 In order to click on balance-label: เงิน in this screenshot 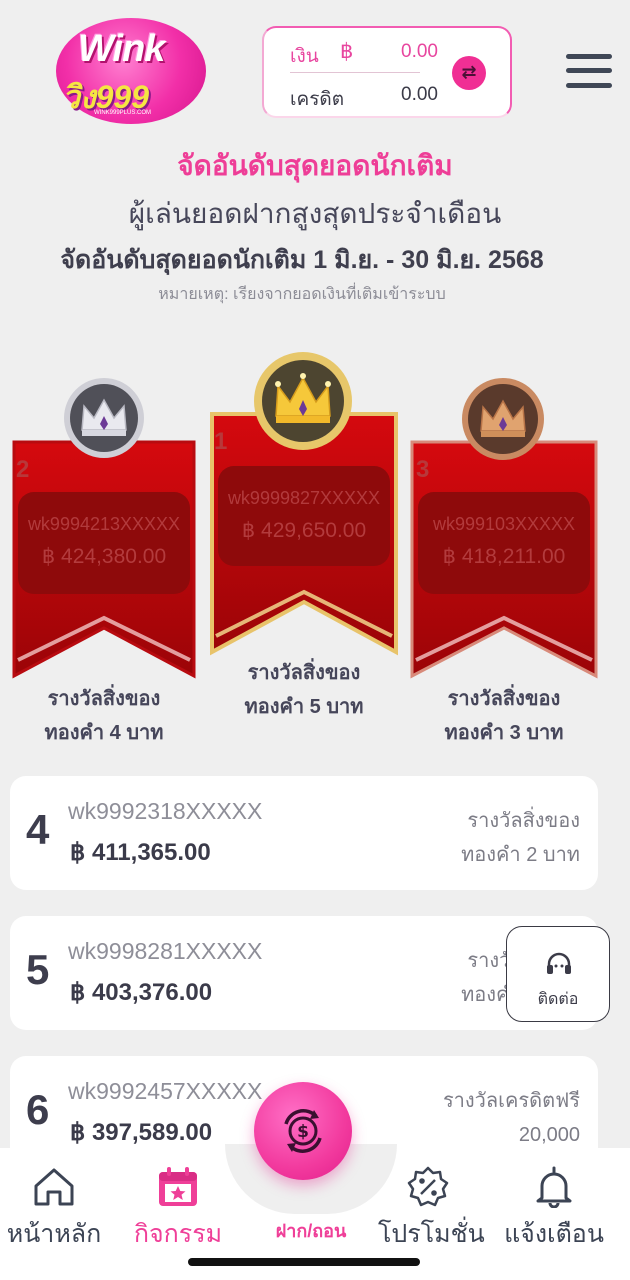, I will do `click(304, 56)`.